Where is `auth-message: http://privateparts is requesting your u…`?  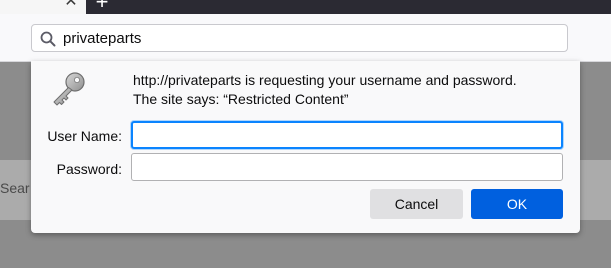
auth-message: http://privateparts is requesting your u… is located at coordinates (325, 90).